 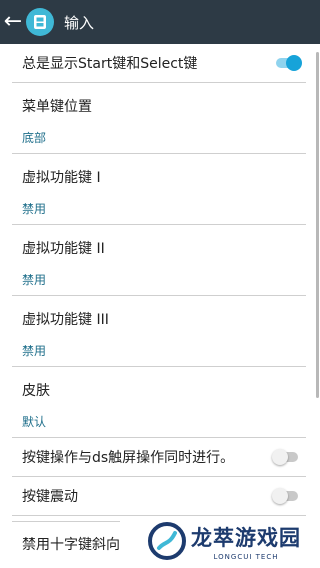 I want to click on setting-label: 虚拟功能键 III, so click(x=65, y=320).